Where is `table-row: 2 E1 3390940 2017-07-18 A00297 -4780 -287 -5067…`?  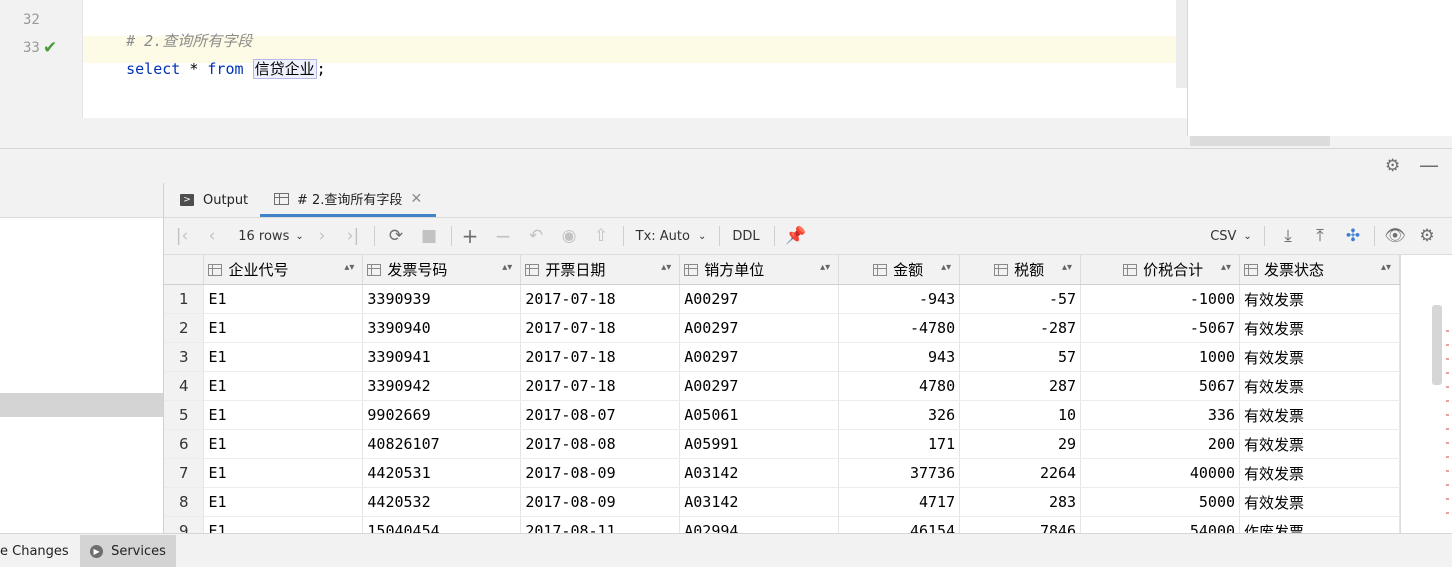
table-row: 2 E1 3390940 2017-07-18 A00297 -4780 -287 -5067… is located at coordinates (782, 328).